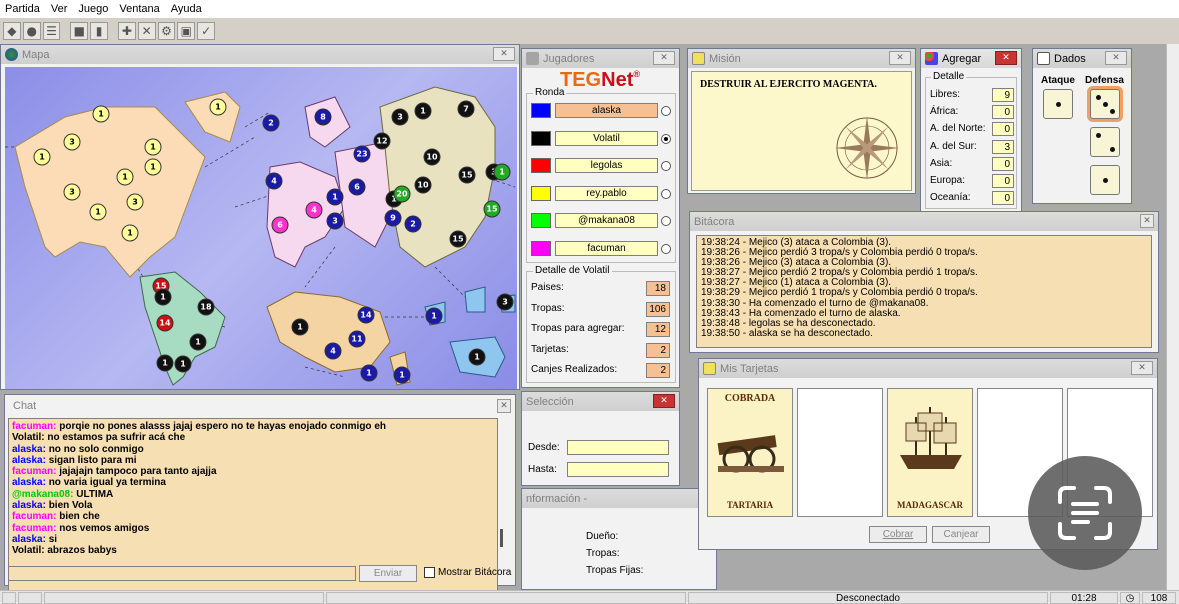 The height and width of the screenshot is (604, 1179). Describe the element at coordinates (475, 299) in the screenshot. I see `region-borneo` at that location.